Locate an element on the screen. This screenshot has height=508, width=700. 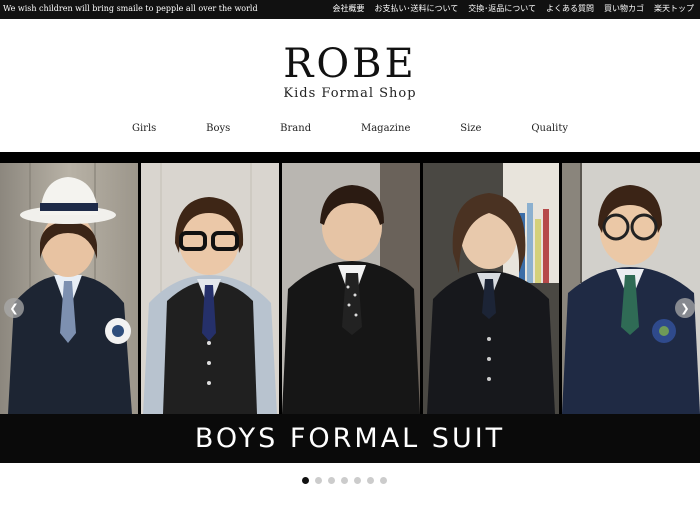
slider-next-button: ❯ is located at coordinates (685, 308).